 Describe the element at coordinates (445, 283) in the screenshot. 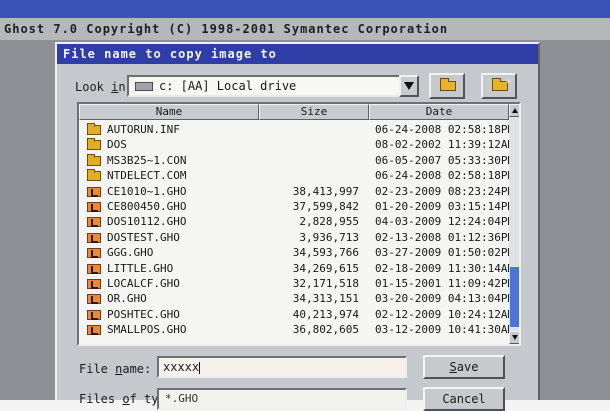

I see `file-date-cell: 01-15-2001 11:09:42PM` at that location.